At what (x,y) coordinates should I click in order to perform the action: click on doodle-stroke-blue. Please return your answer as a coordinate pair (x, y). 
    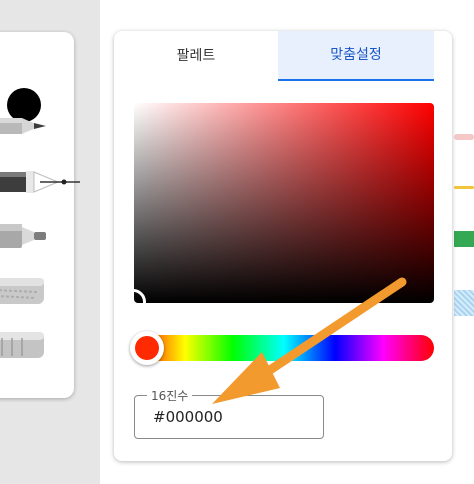
    Looking at the image, I should click on (464, 303).